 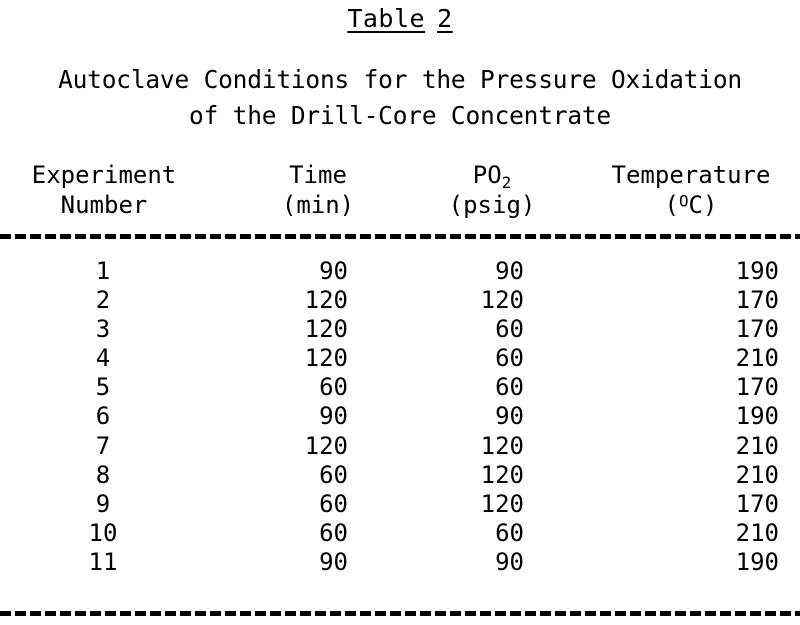 I want to click on table-row: 10 60 60 210, so click(x=400, y=534).